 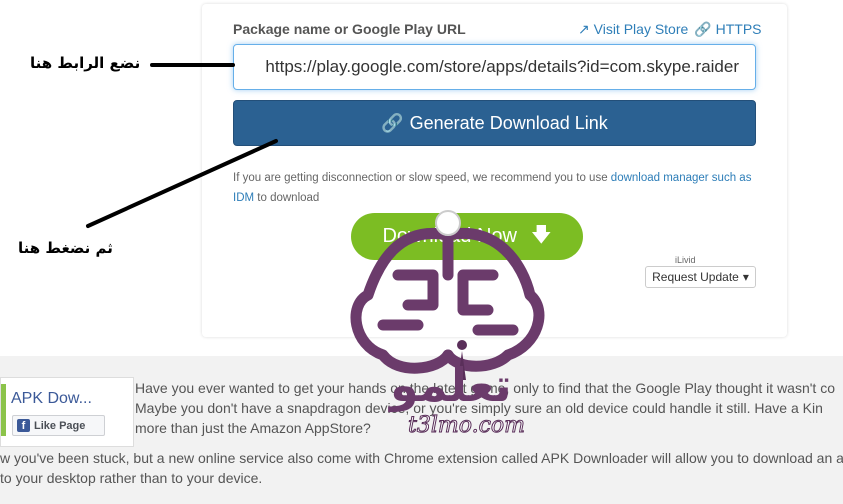 I want to click on like-page-label: Like Page, so click(x=60, y=425).